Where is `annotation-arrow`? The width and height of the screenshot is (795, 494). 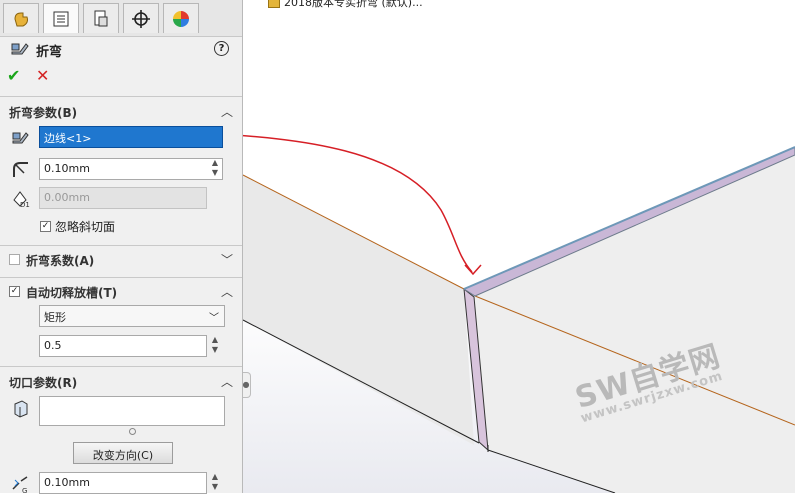 annotation-arrow is located at coordinates (362, 205).